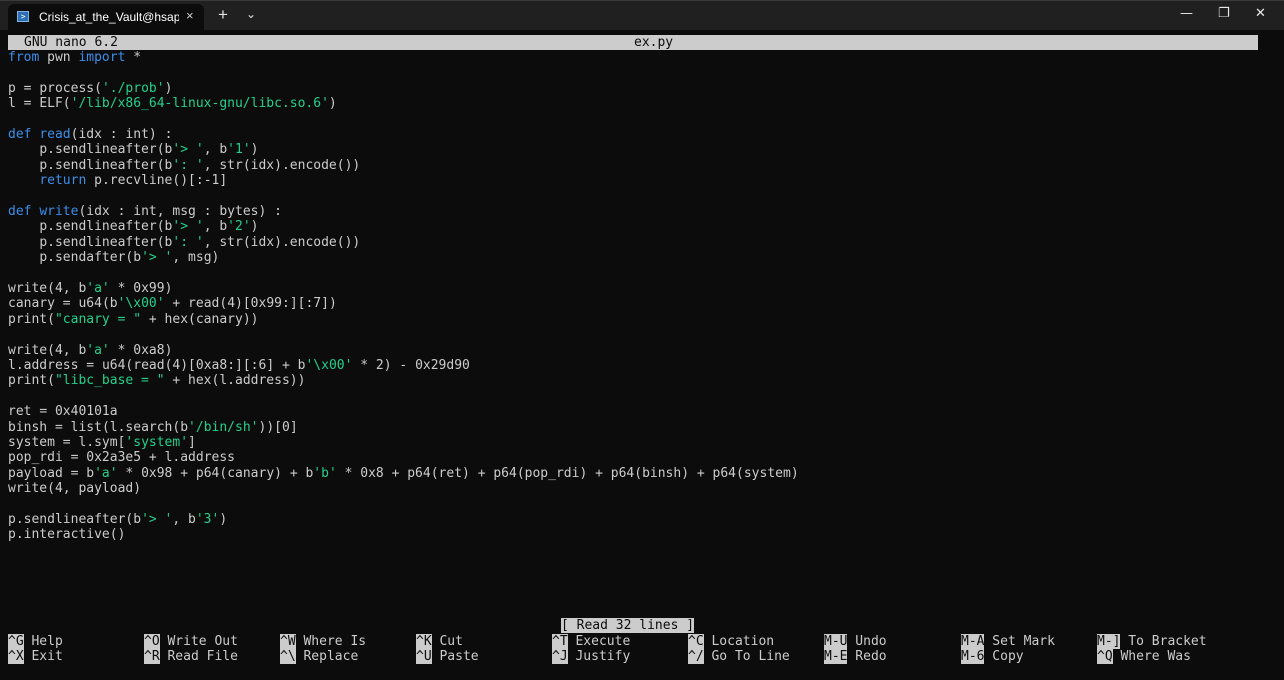 This screenshot has width=1284, height=680. I want to click on shortcut-item: ^X Exit, so click(35, 657).